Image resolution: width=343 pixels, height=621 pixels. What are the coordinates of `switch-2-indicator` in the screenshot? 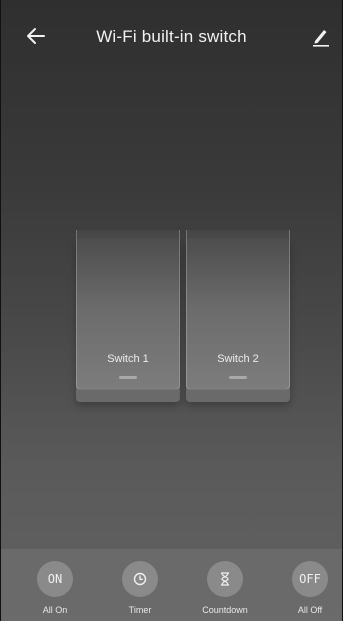 It's located at (238, 377).